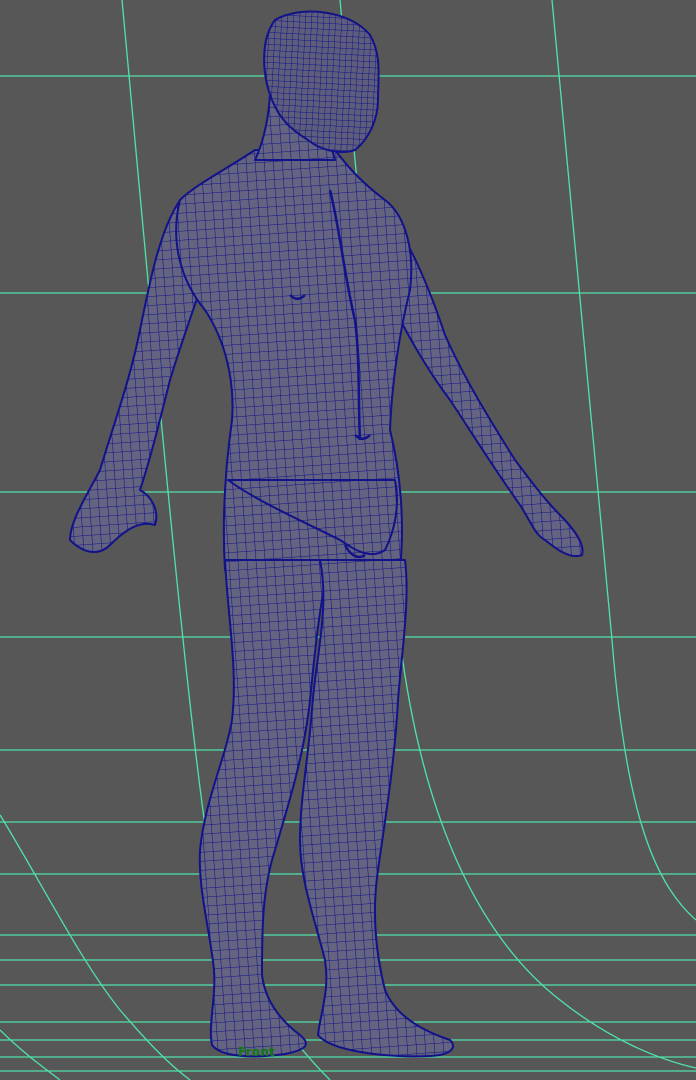 This screenshot has height=1080, width=696. Describe the element at coordinates (256, 1052) in the screenshot. I see `view-axis-label: Front` at that location.